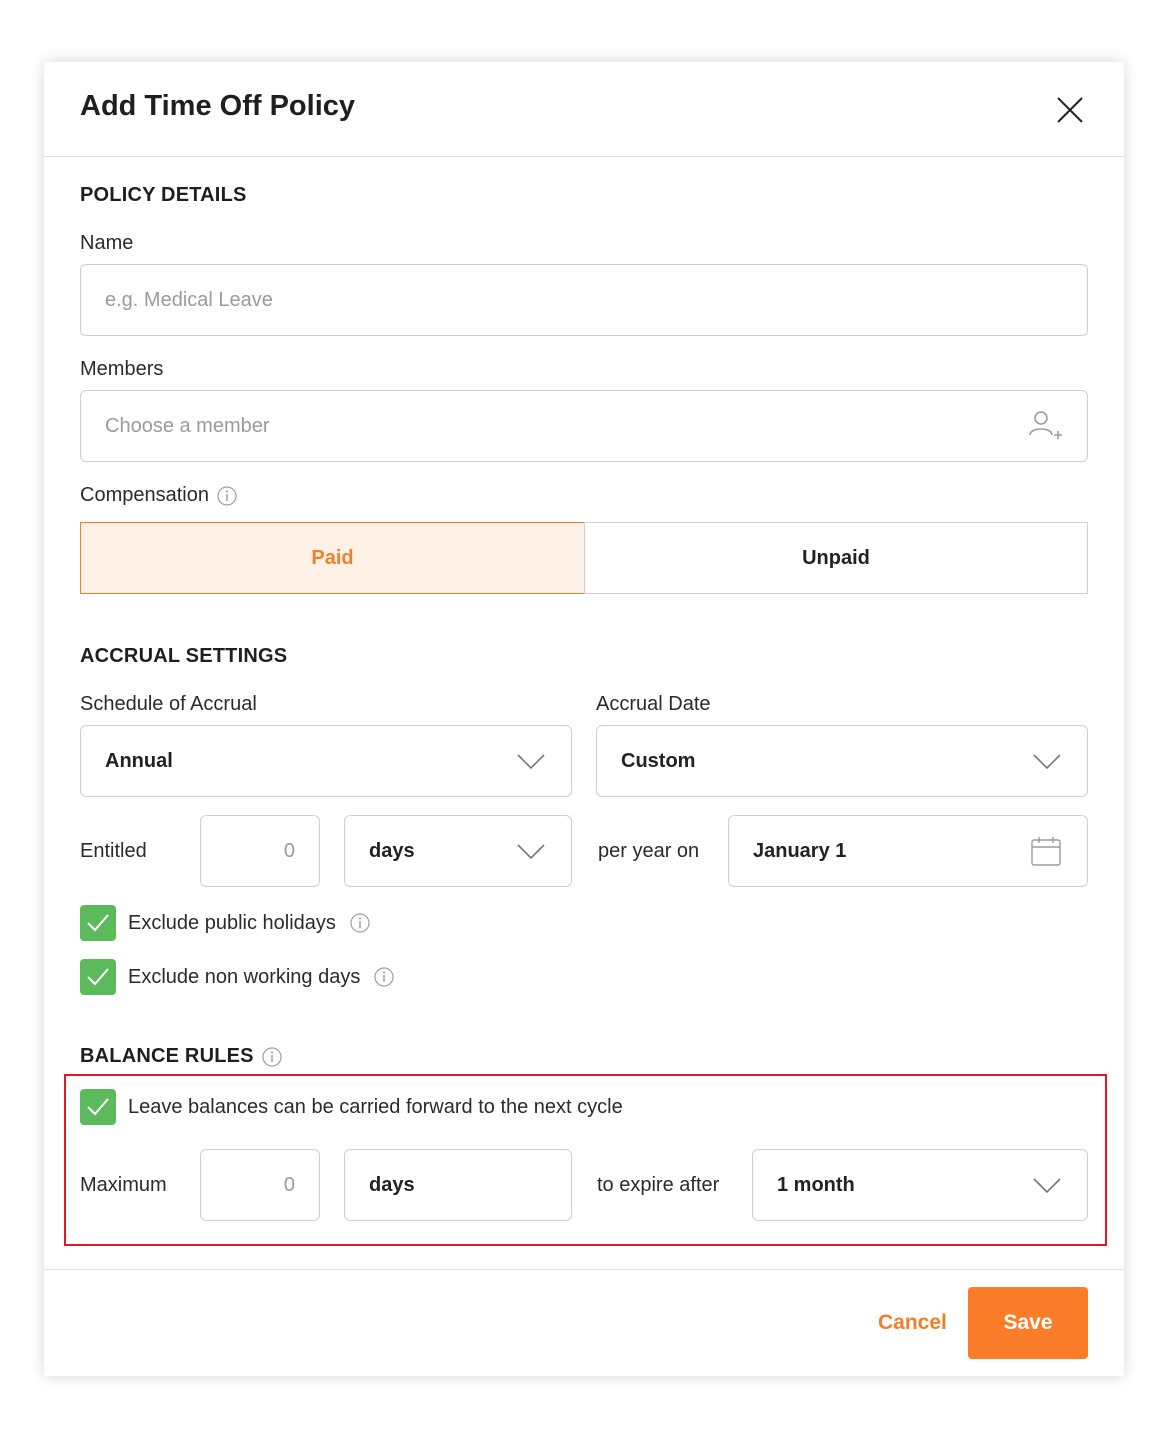 The width and height of the screenshot is (1166, 1430). Describe the element at coordinates (584, 300) in the screenshot. I see `name-input: e.g. Medical Leave` at that location.